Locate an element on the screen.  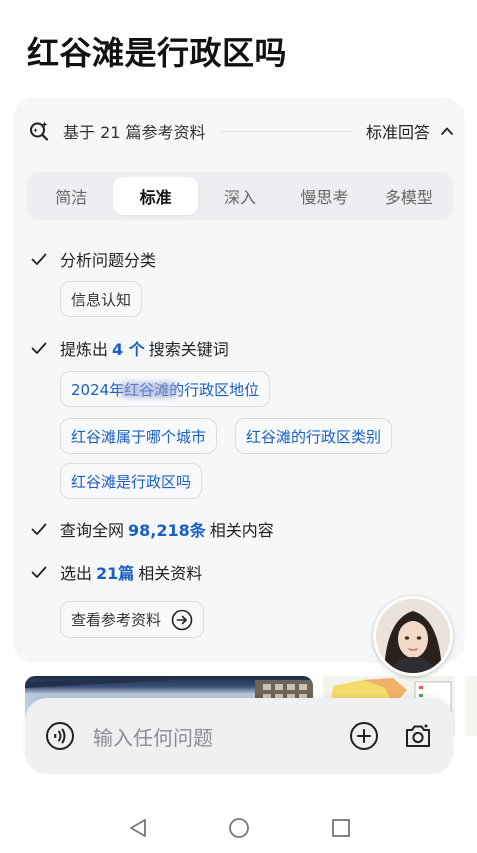
system-nav-bar is located at coordinates (238, 828).